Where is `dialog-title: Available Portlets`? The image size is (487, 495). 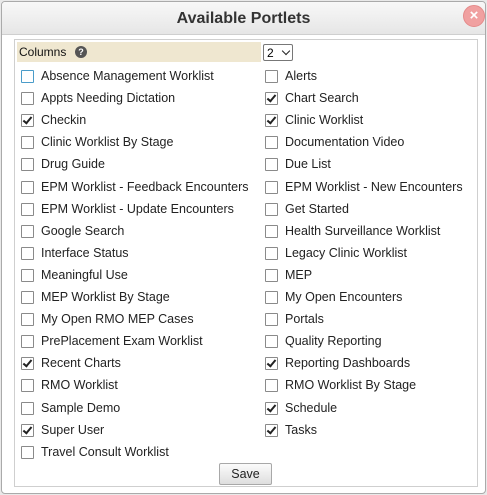 dialog-title: Available Portlets is located at coordinates (243, 18).